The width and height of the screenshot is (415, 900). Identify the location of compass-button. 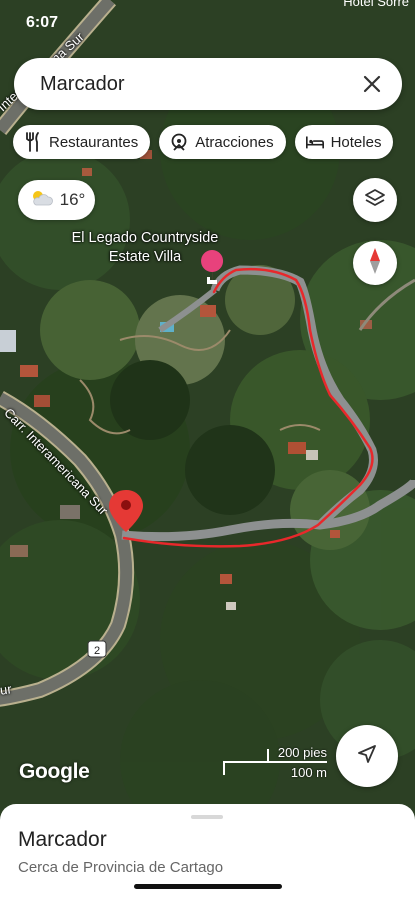
(375, 263).